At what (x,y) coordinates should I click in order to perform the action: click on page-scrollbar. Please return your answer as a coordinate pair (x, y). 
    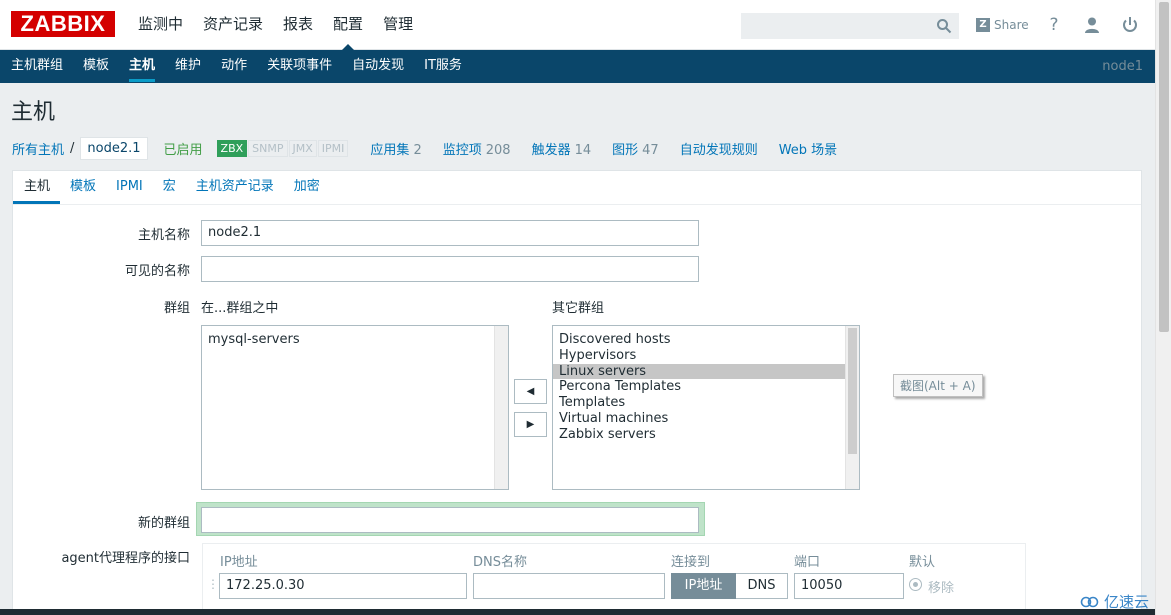
    Looking at the image, I should click on (1163, 307).